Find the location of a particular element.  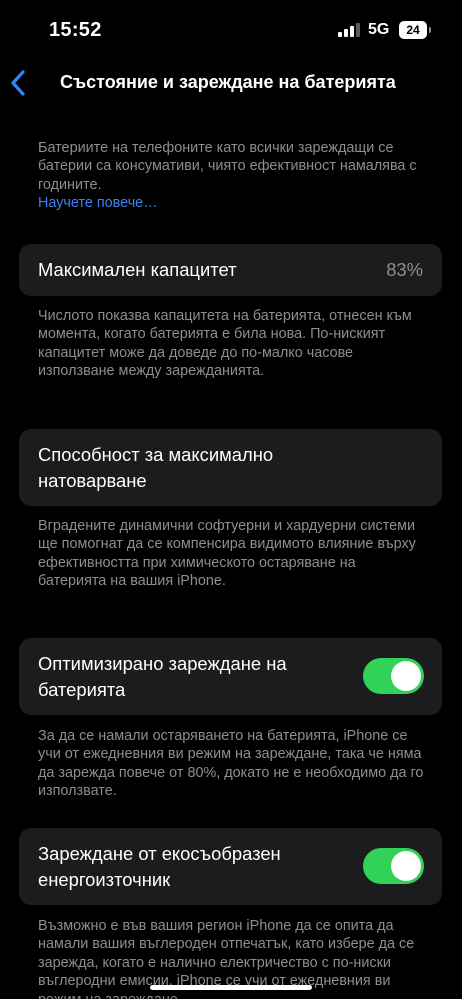

max-capacity-row: Максимален капацитет 83% is located at coordinates (230, 270).